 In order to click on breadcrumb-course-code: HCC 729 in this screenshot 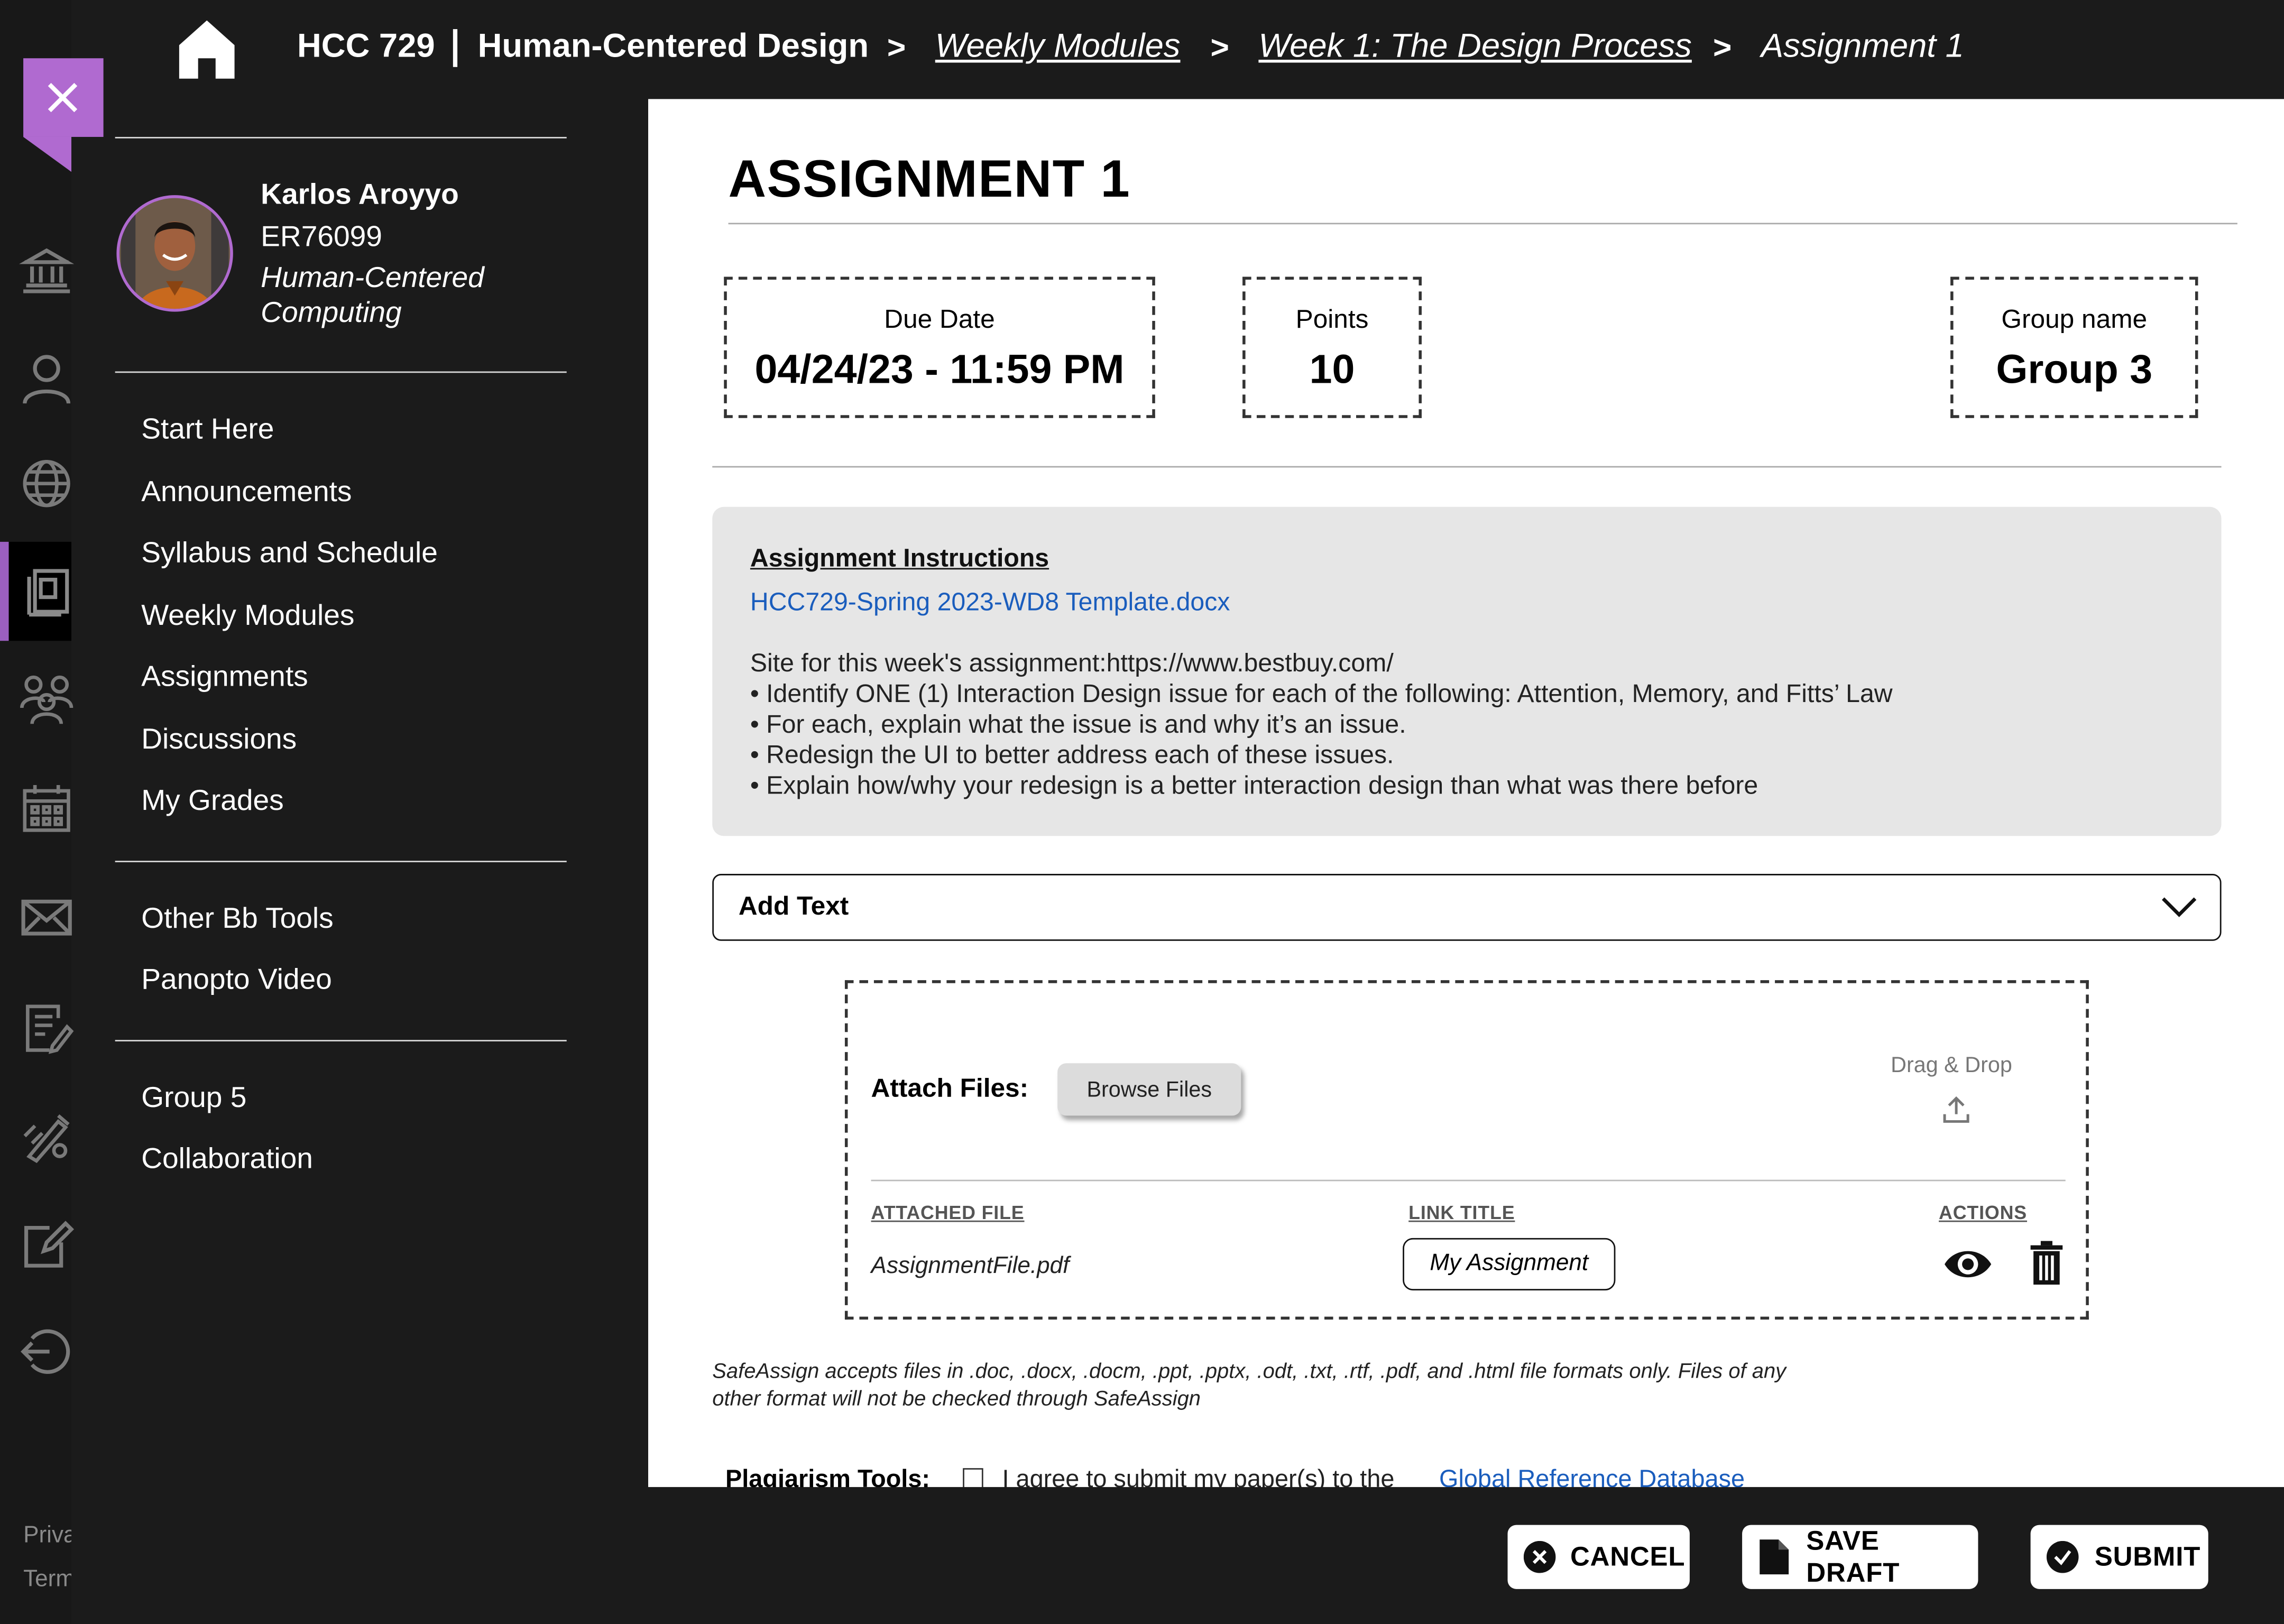, I will do `click(366, 46)`.